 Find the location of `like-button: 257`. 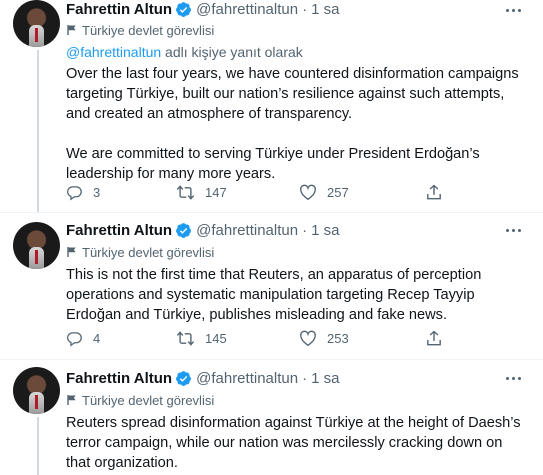

like-button: 257 is located at coordinates (324, 192).